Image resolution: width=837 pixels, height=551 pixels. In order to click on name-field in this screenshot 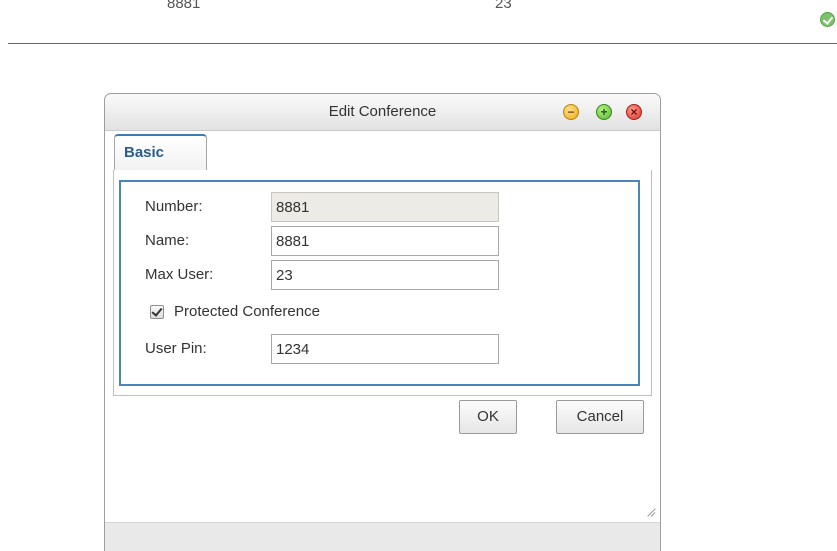, I will do `click(385, 241)`.